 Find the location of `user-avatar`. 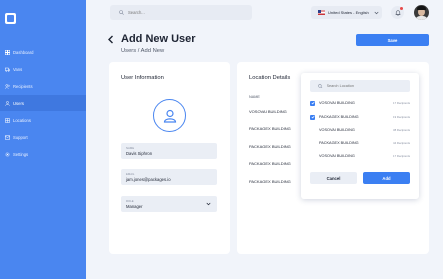

user-avatar is located at coordinates (421, 12).